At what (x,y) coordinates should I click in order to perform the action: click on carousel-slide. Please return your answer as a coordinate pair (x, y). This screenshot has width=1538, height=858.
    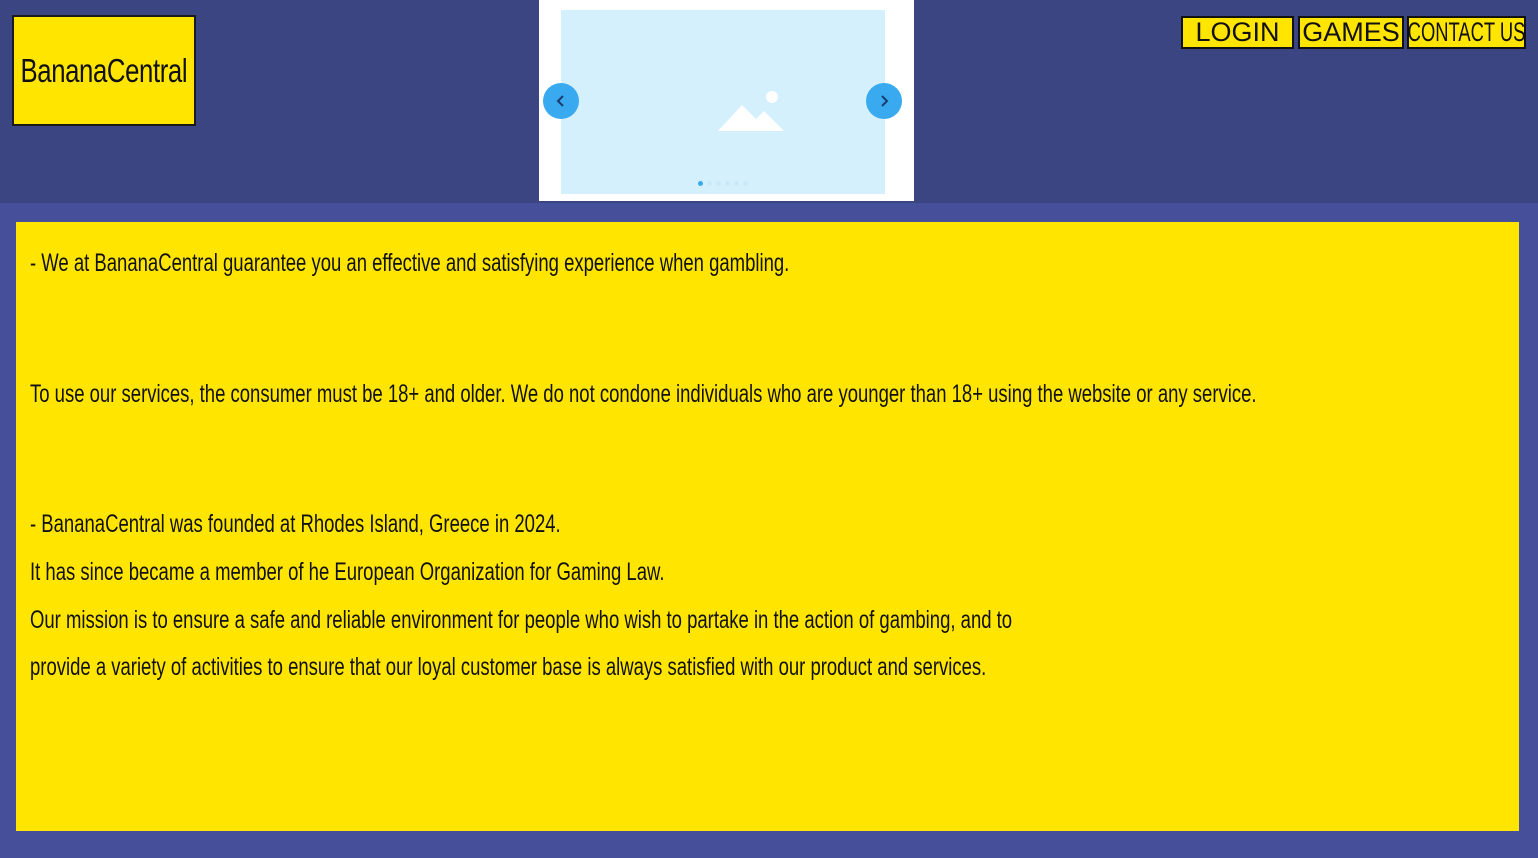
    Looking at the image, I should click on (723, 102).